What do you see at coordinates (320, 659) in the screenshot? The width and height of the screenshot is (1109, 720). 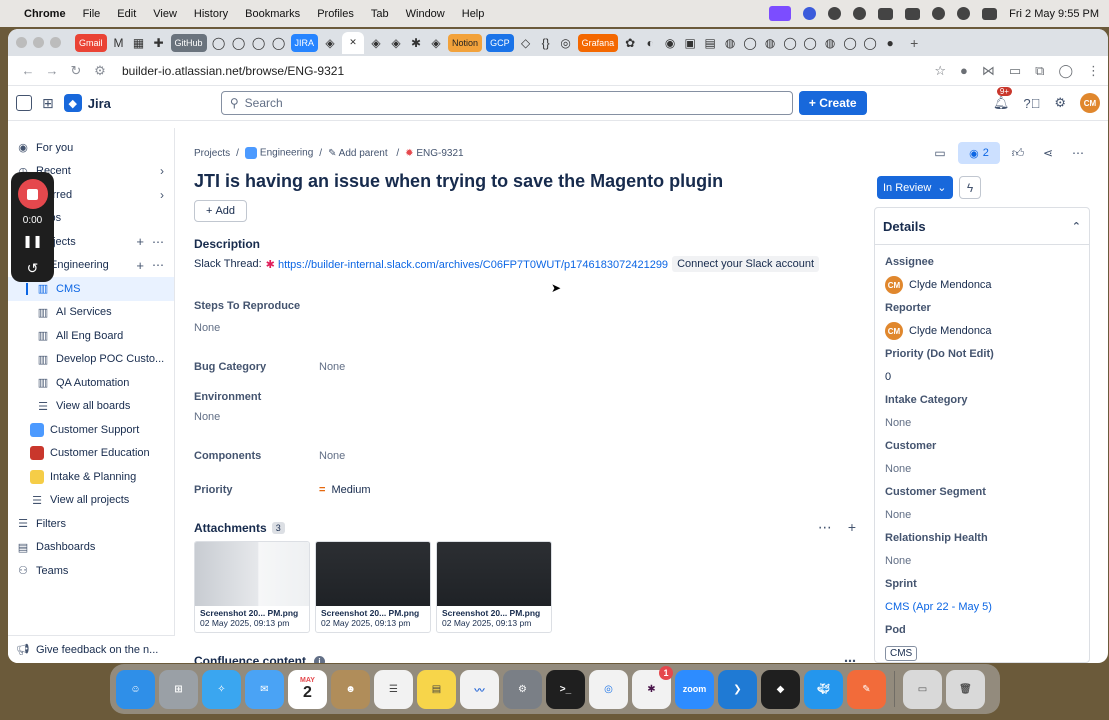 I see `info-icon: i` at bounding box center [320, 659].